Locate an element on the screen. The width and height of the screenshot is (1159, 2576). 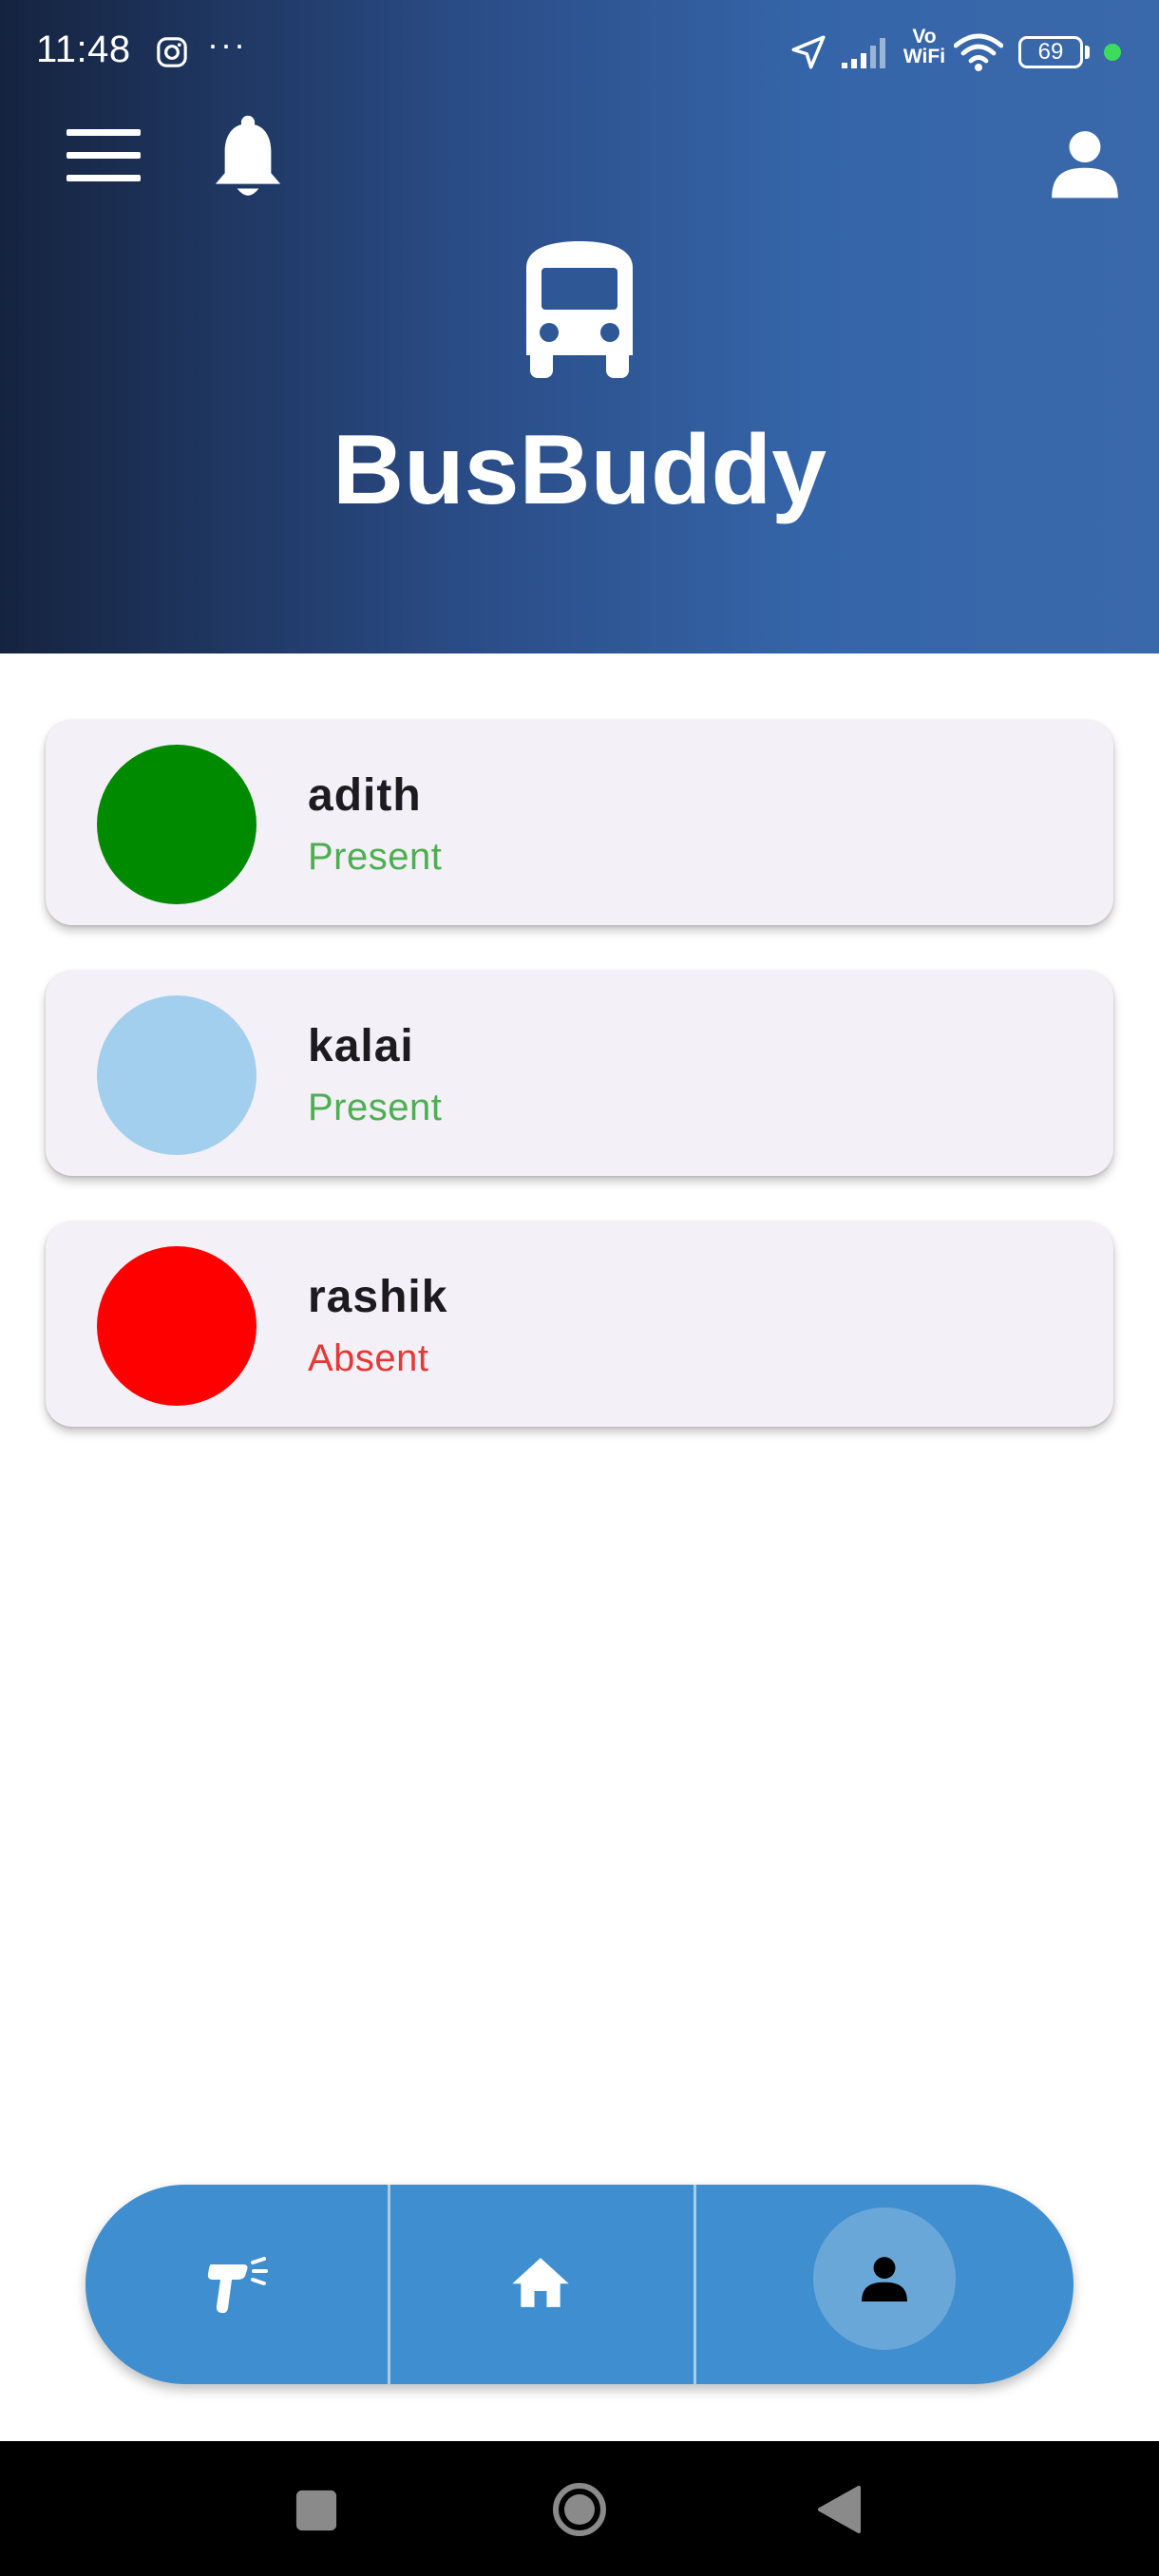
system-navigation-bar is located at coordinates (579, 2508).